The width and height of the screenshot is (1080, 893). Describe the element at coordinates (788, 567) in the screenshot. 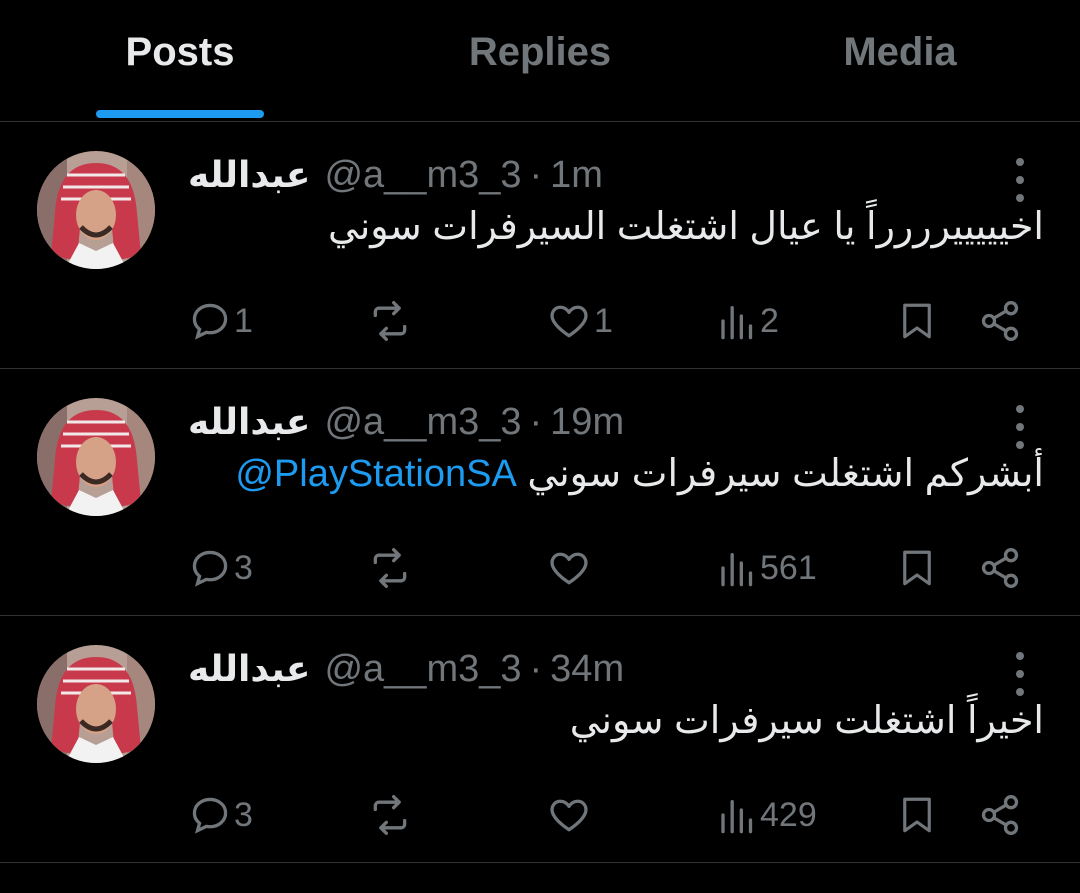

I see `view-count: 561` at that location.